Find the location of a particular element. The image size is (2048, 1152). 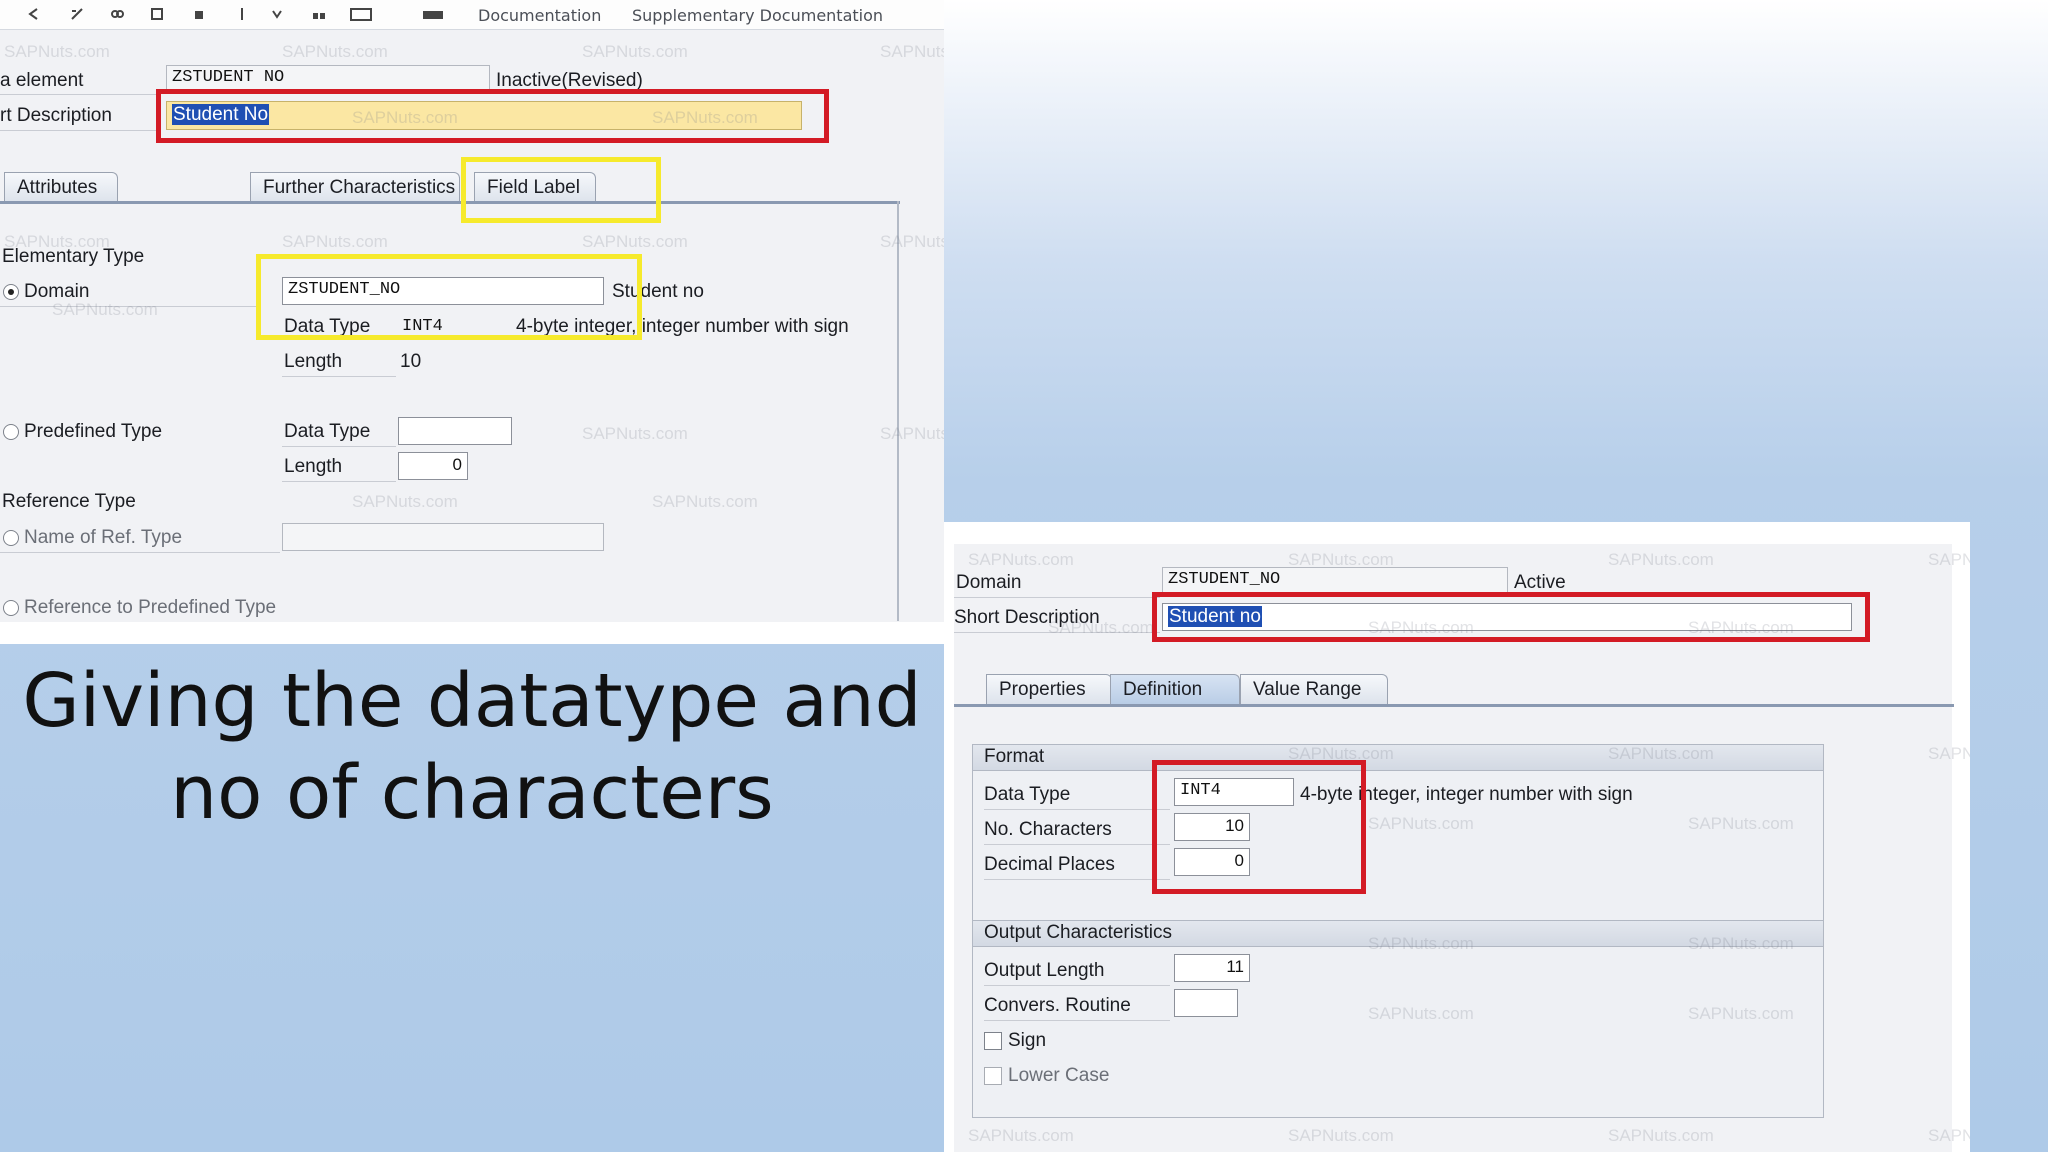

decimal-places-label: Decimal Places is located at coordinates (1049, 864).